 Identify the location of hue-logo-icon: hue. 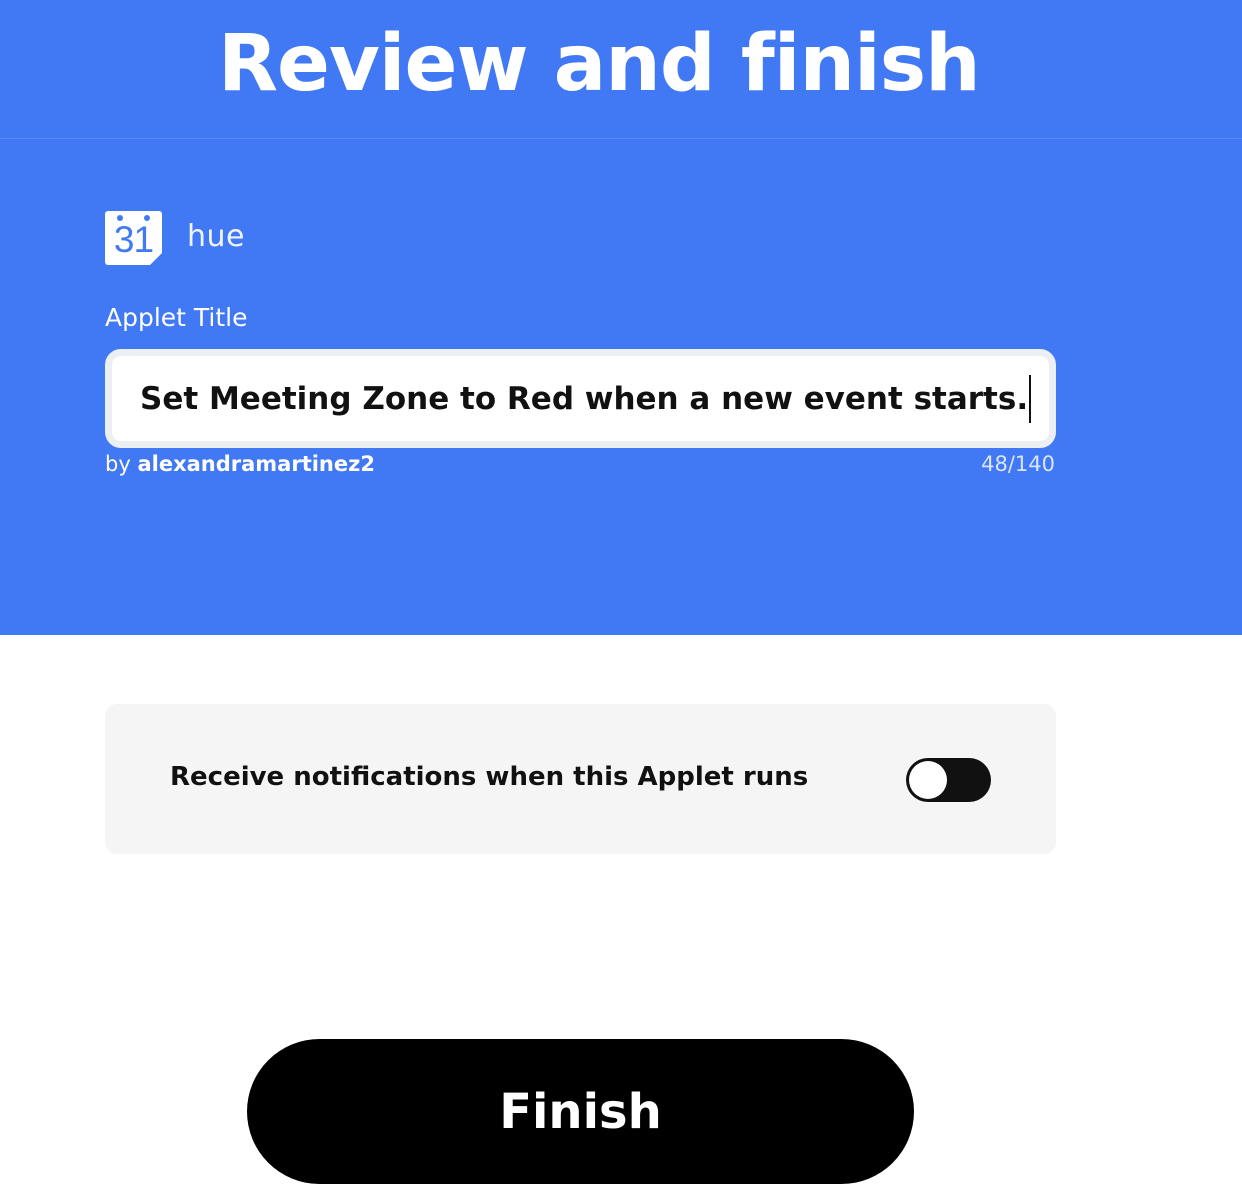
(216, 236).